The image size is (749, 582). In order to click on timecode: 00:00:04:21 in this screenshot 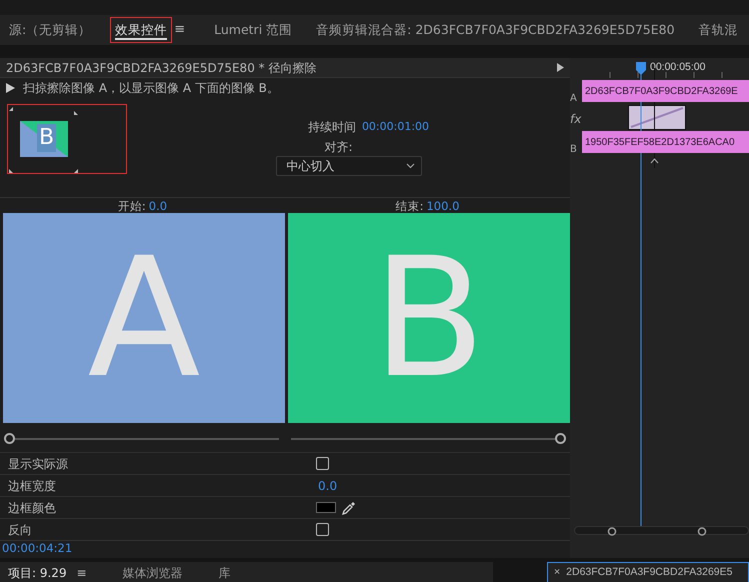, I will do `click(37, 549)`.